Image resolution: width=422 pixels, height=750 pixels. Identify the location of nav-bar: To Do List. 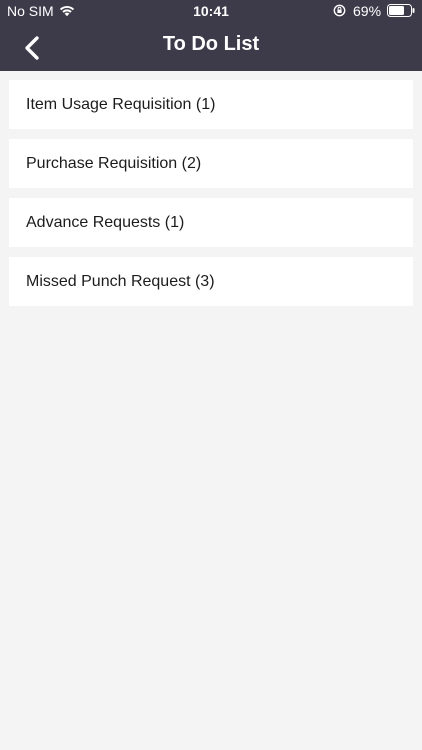
(211, 46).